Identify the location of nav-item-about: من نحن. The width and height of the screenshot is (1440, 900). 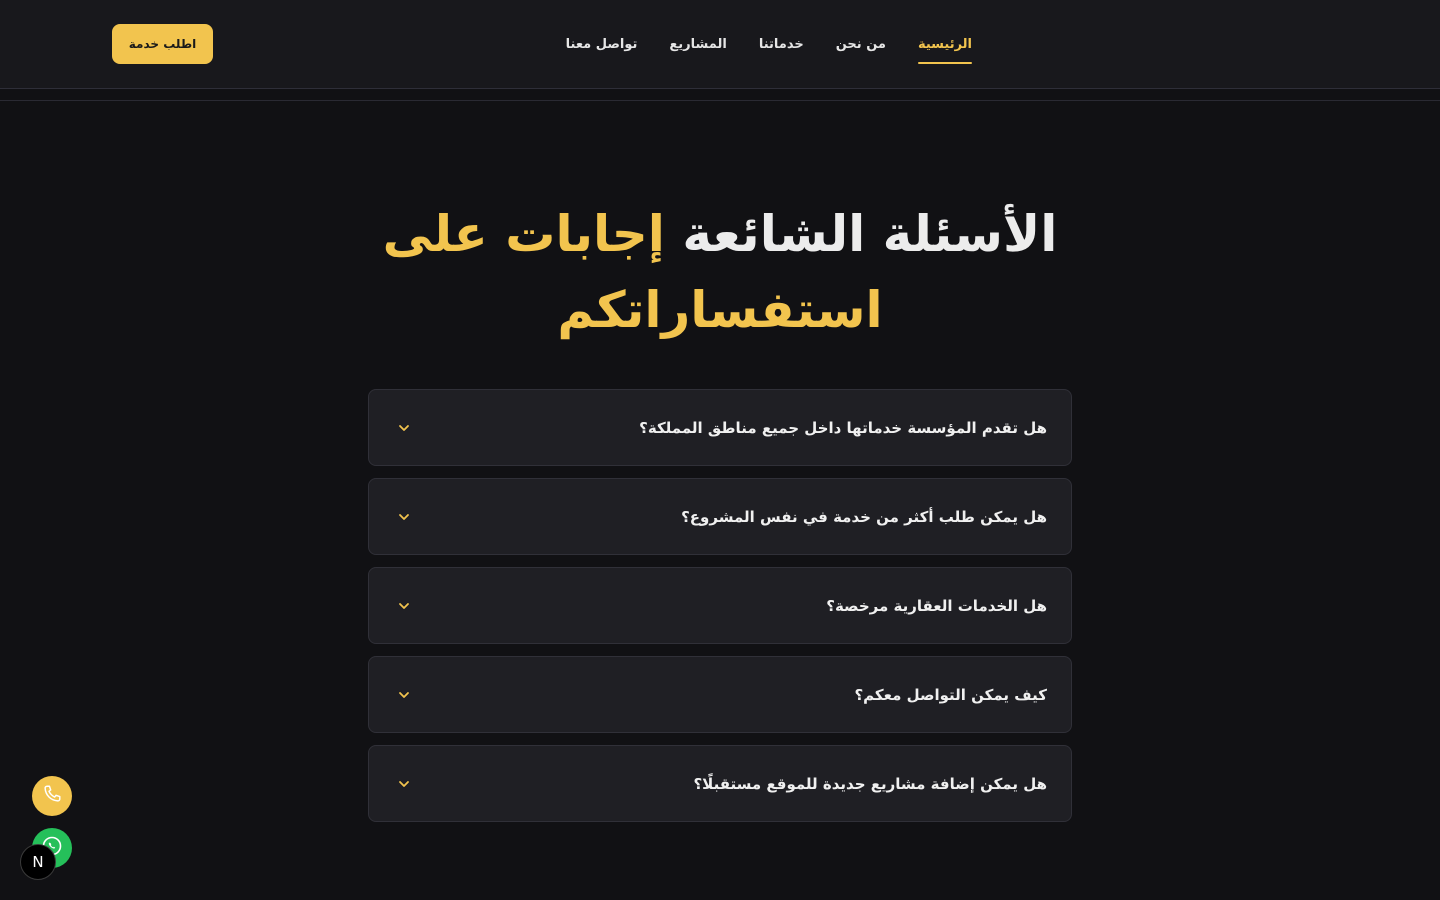
(861, 44).